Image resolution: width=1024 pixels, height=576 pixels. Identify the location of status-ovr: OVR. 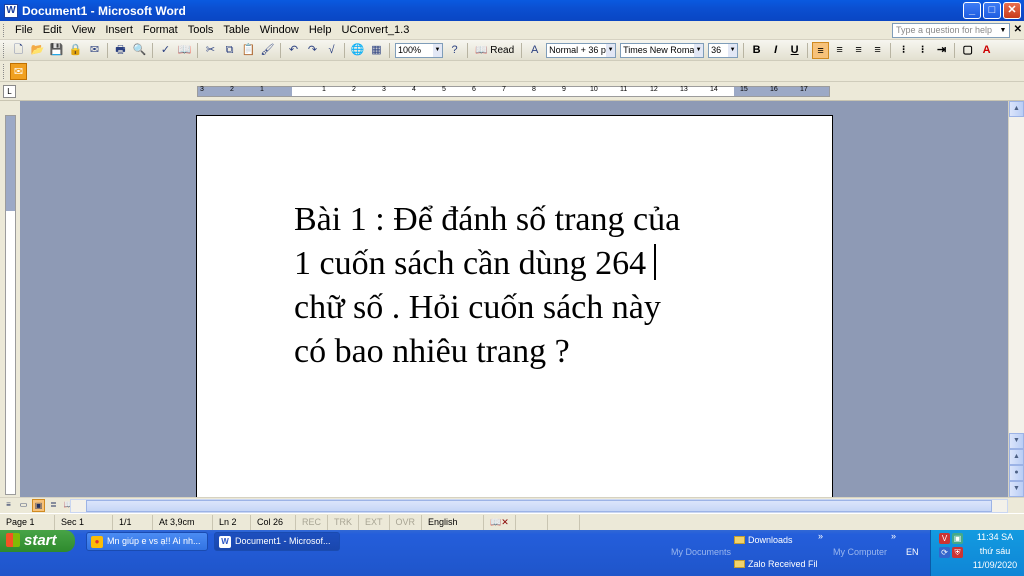
(406, 522).